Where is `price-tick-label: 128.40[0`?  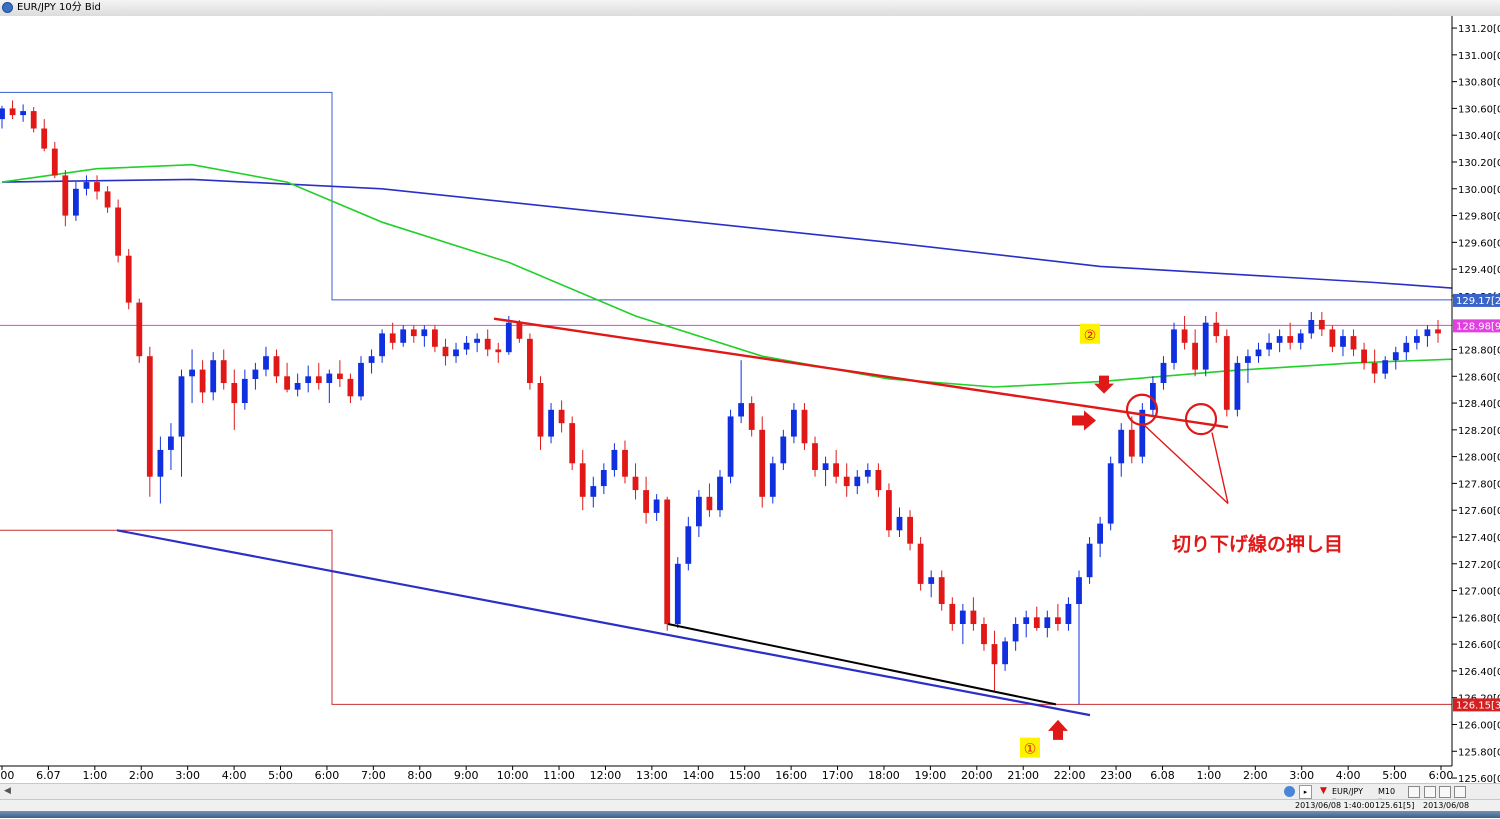
price-tick-label: 128.40[0 is located at coordinates (1479, 404).